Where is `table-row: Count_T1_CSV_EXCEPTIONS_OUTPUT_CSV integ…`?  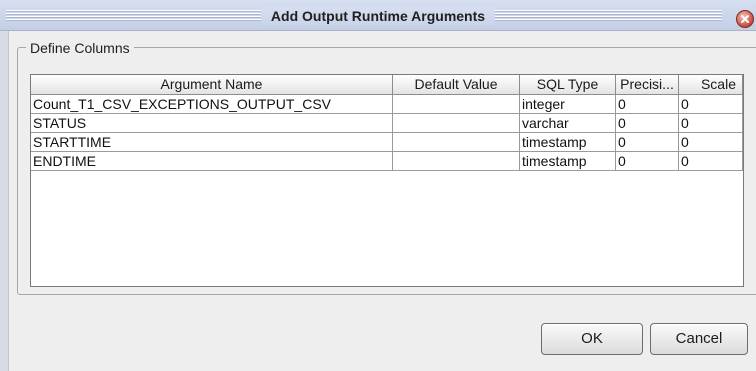 table-row: Count_T1_CSV_EXCEPTIONS_OUTPUT_CSV integ… is located at coordinates (387, 104).